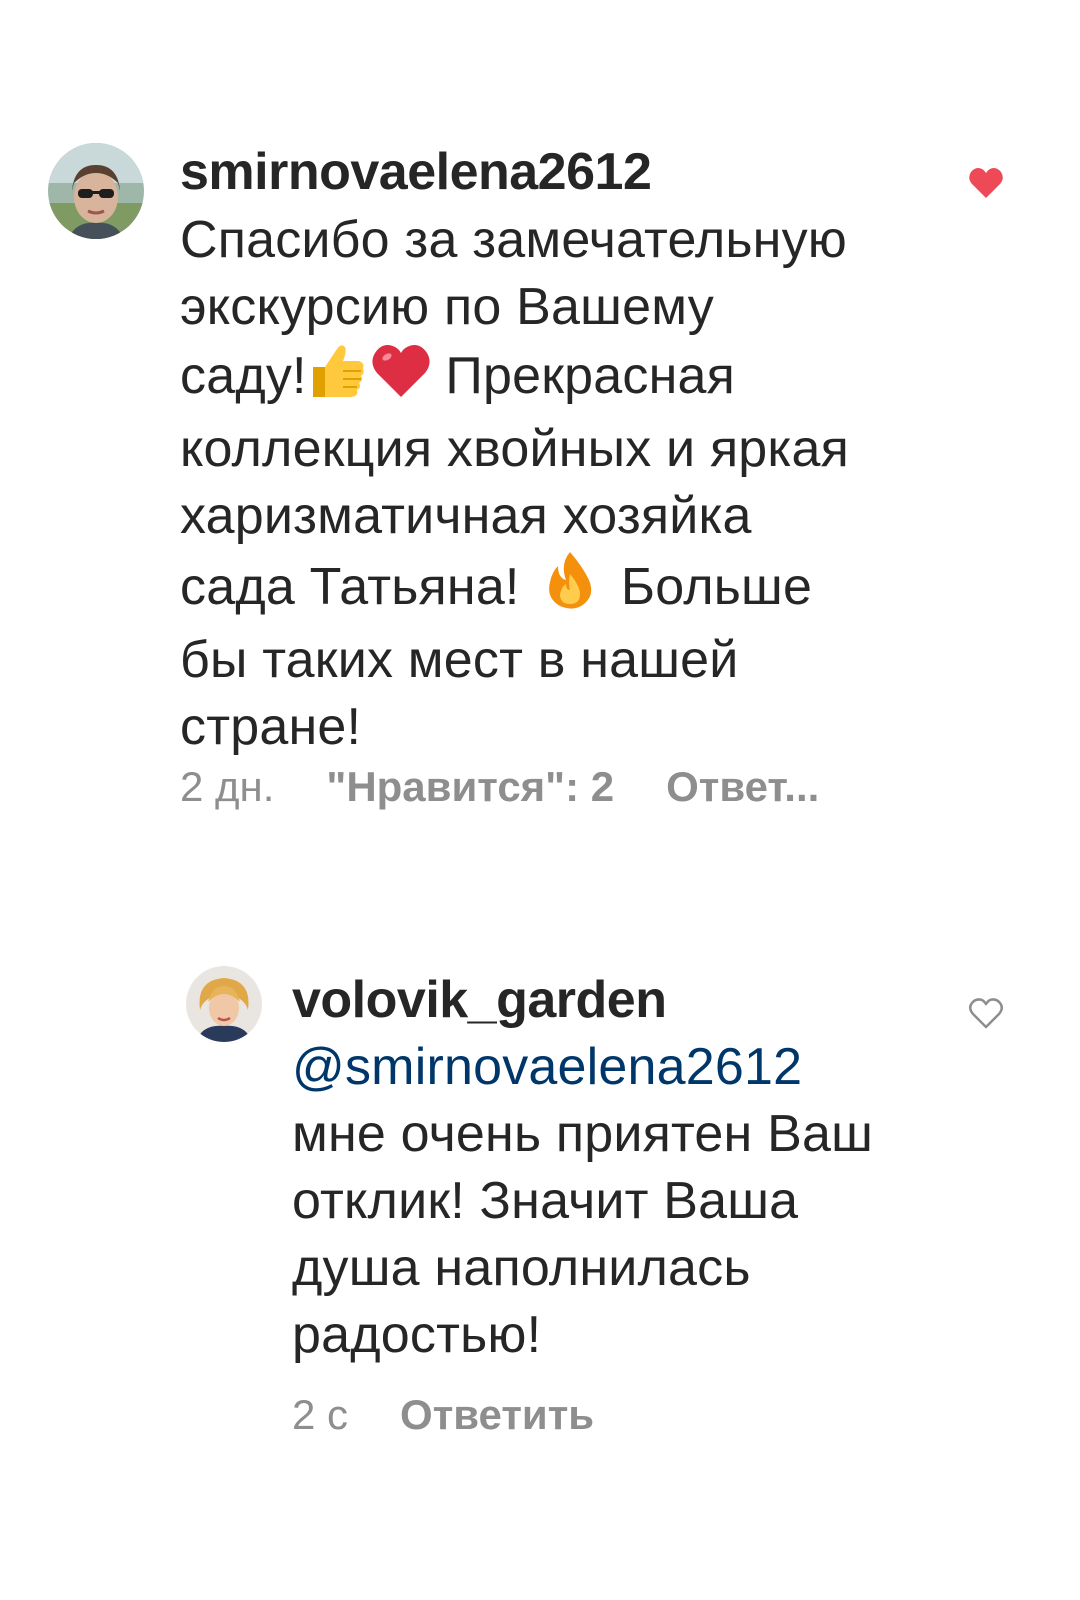 Image resolution: width=1080 pixels, height=1600 pixels. Describe the element at coordinates (514, 449) in the screenshot. I see `comment-text-line: коллекция хвойных и яркая` at that location.